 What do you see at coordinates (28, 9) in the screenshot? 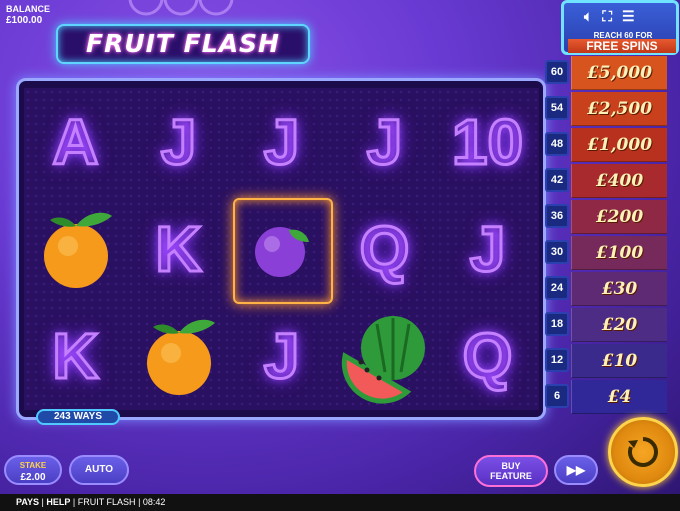
I see `balance-label: BALANCE` at bounding box center [28, 9].